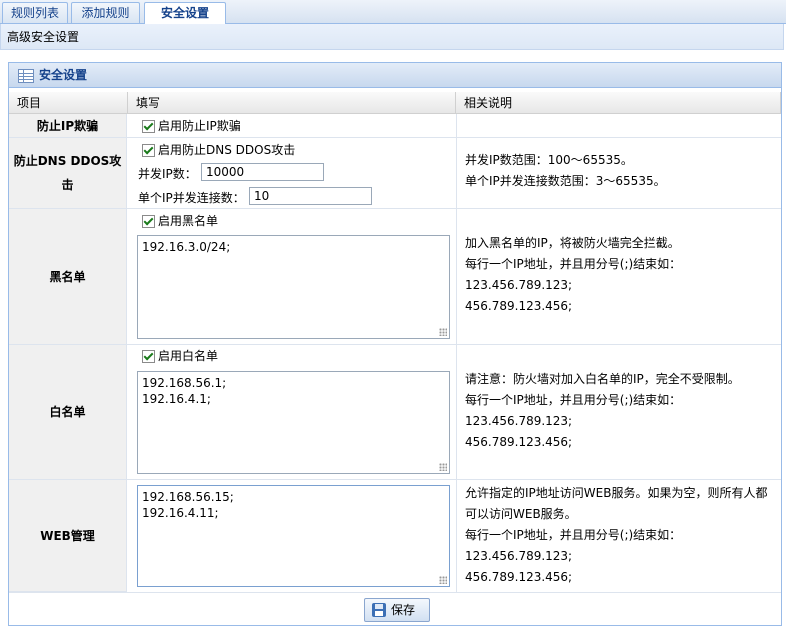  Describe the element at coordinates (68, 277) in the screenshot. I see `row-label-blacklist: 黑名单` at that location.